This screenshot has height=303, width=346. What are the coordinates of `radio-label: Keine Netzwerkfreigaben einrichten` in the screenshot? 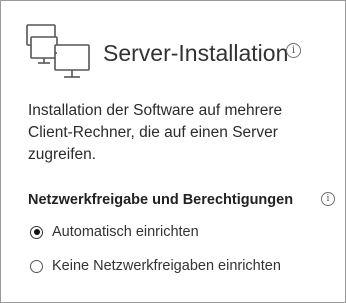 It's located at (166, 266).